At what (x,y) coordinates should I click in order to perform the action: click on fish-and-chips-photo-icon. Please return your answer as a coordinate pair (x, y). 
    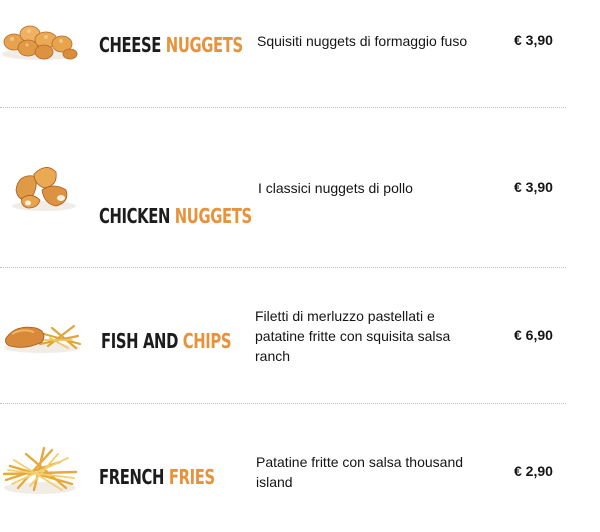
    Looking at the image, I should click on (43, 338).